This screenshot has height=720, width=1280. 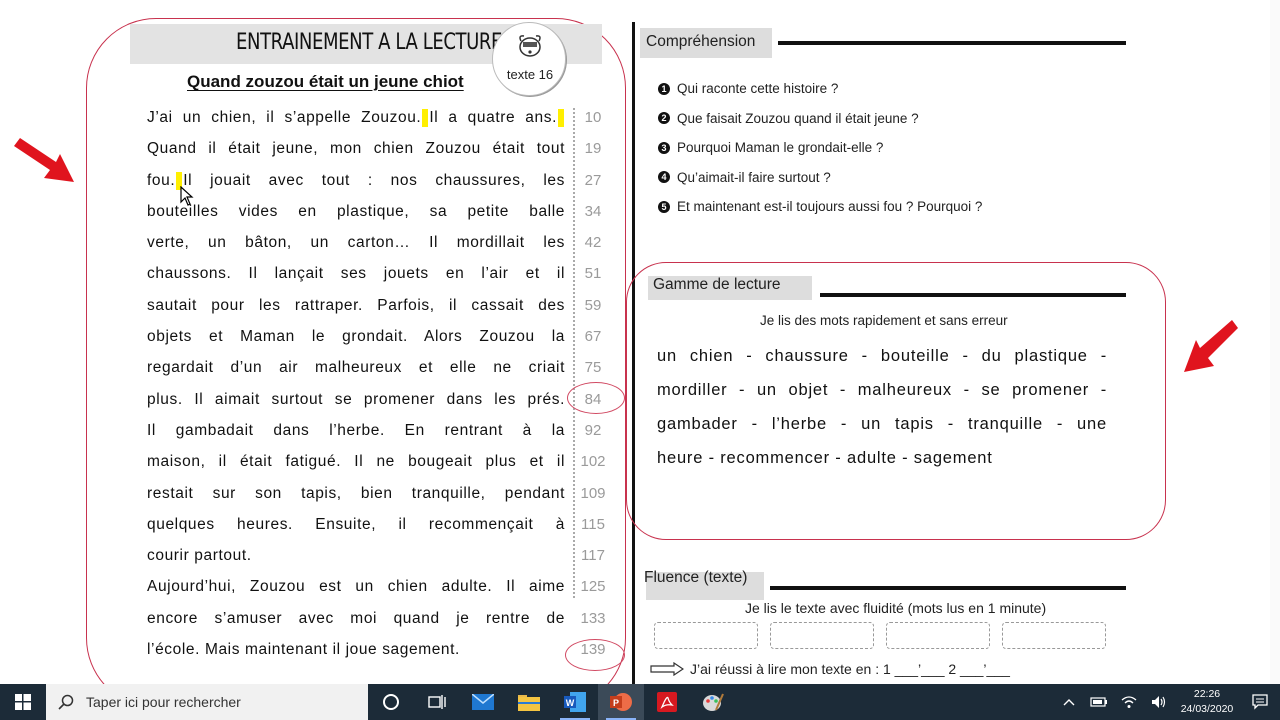 I want to click on powerpoint-icon: P, so click(x=621, y=702).